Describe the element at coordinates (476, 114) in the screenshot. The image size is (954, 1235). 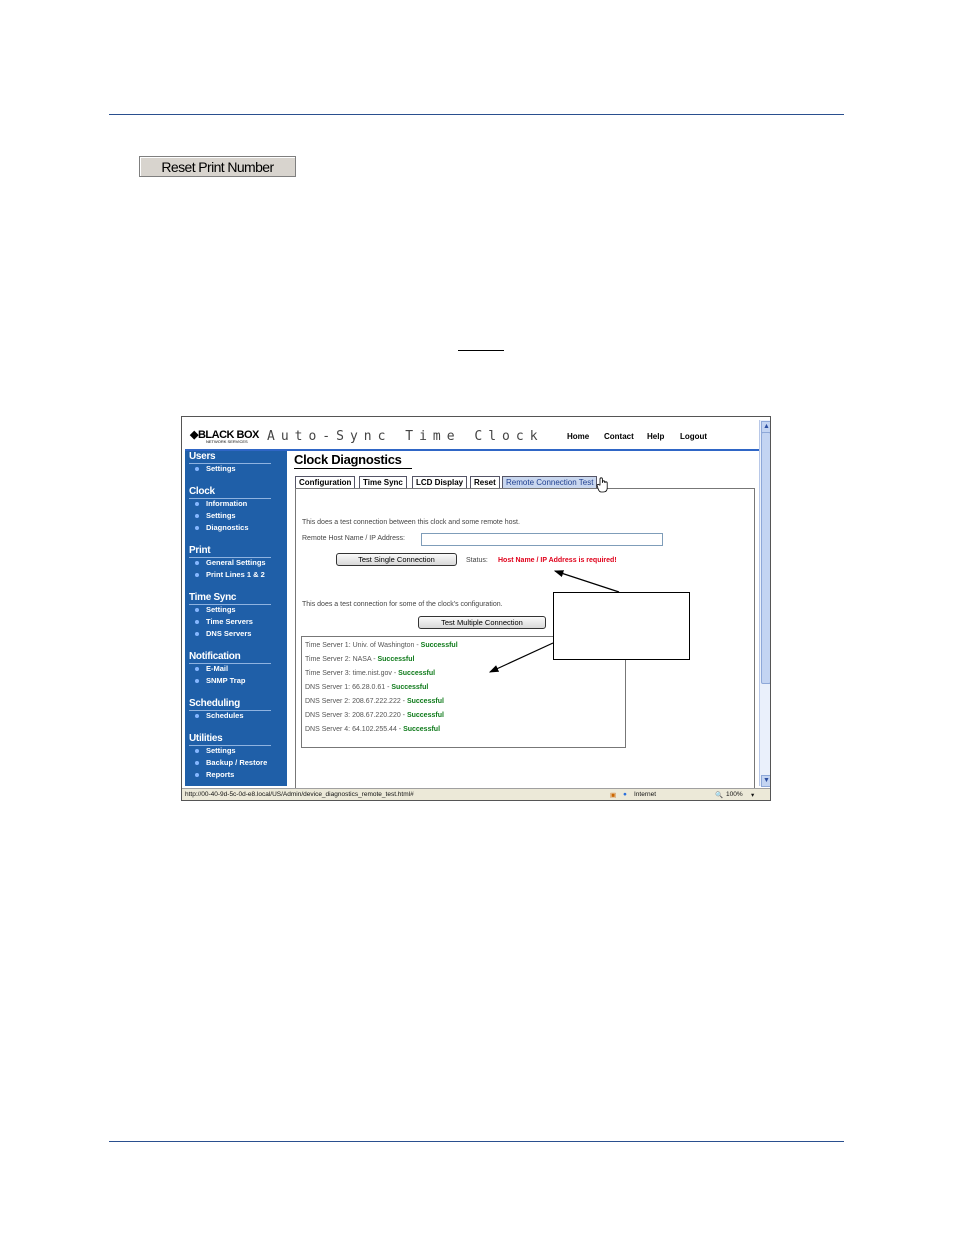
I see `top-rule` at that location.